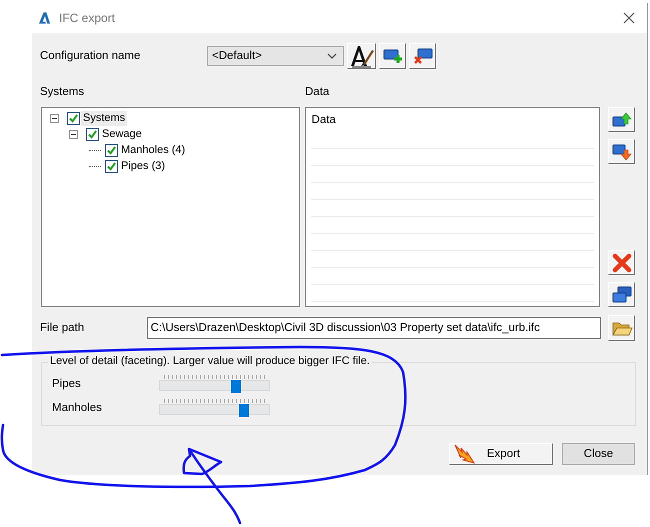 The image size is (650, 527). I want to click on delete-button, so click(621, 262).